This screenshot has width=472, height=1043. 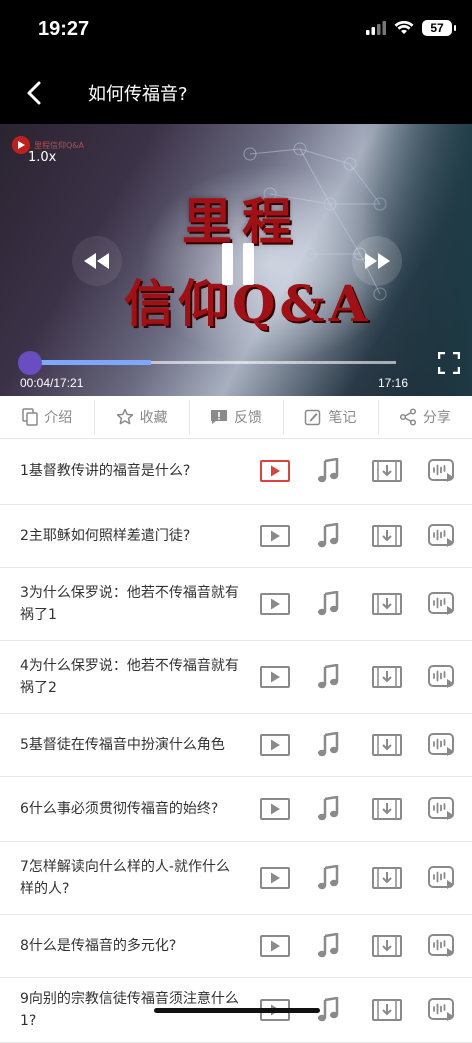 I want to click on logo-text: 里程信仰Q&A, so click(x=59, y=145).